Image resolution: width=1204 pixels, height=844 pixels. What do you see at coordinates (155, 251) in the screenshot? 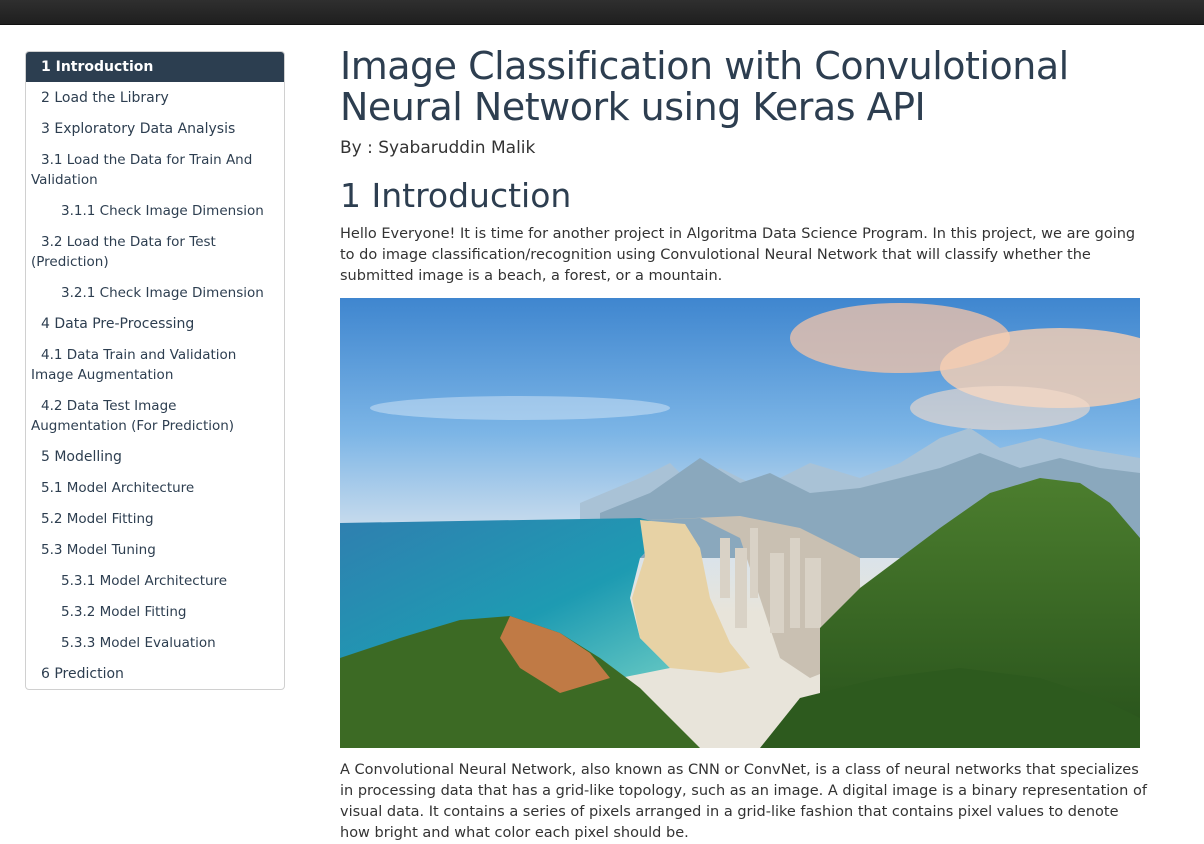
I see `toc-item-load-test: 3.2 Load the Data for Test (Prediction)` at bounding box center [155, 251].